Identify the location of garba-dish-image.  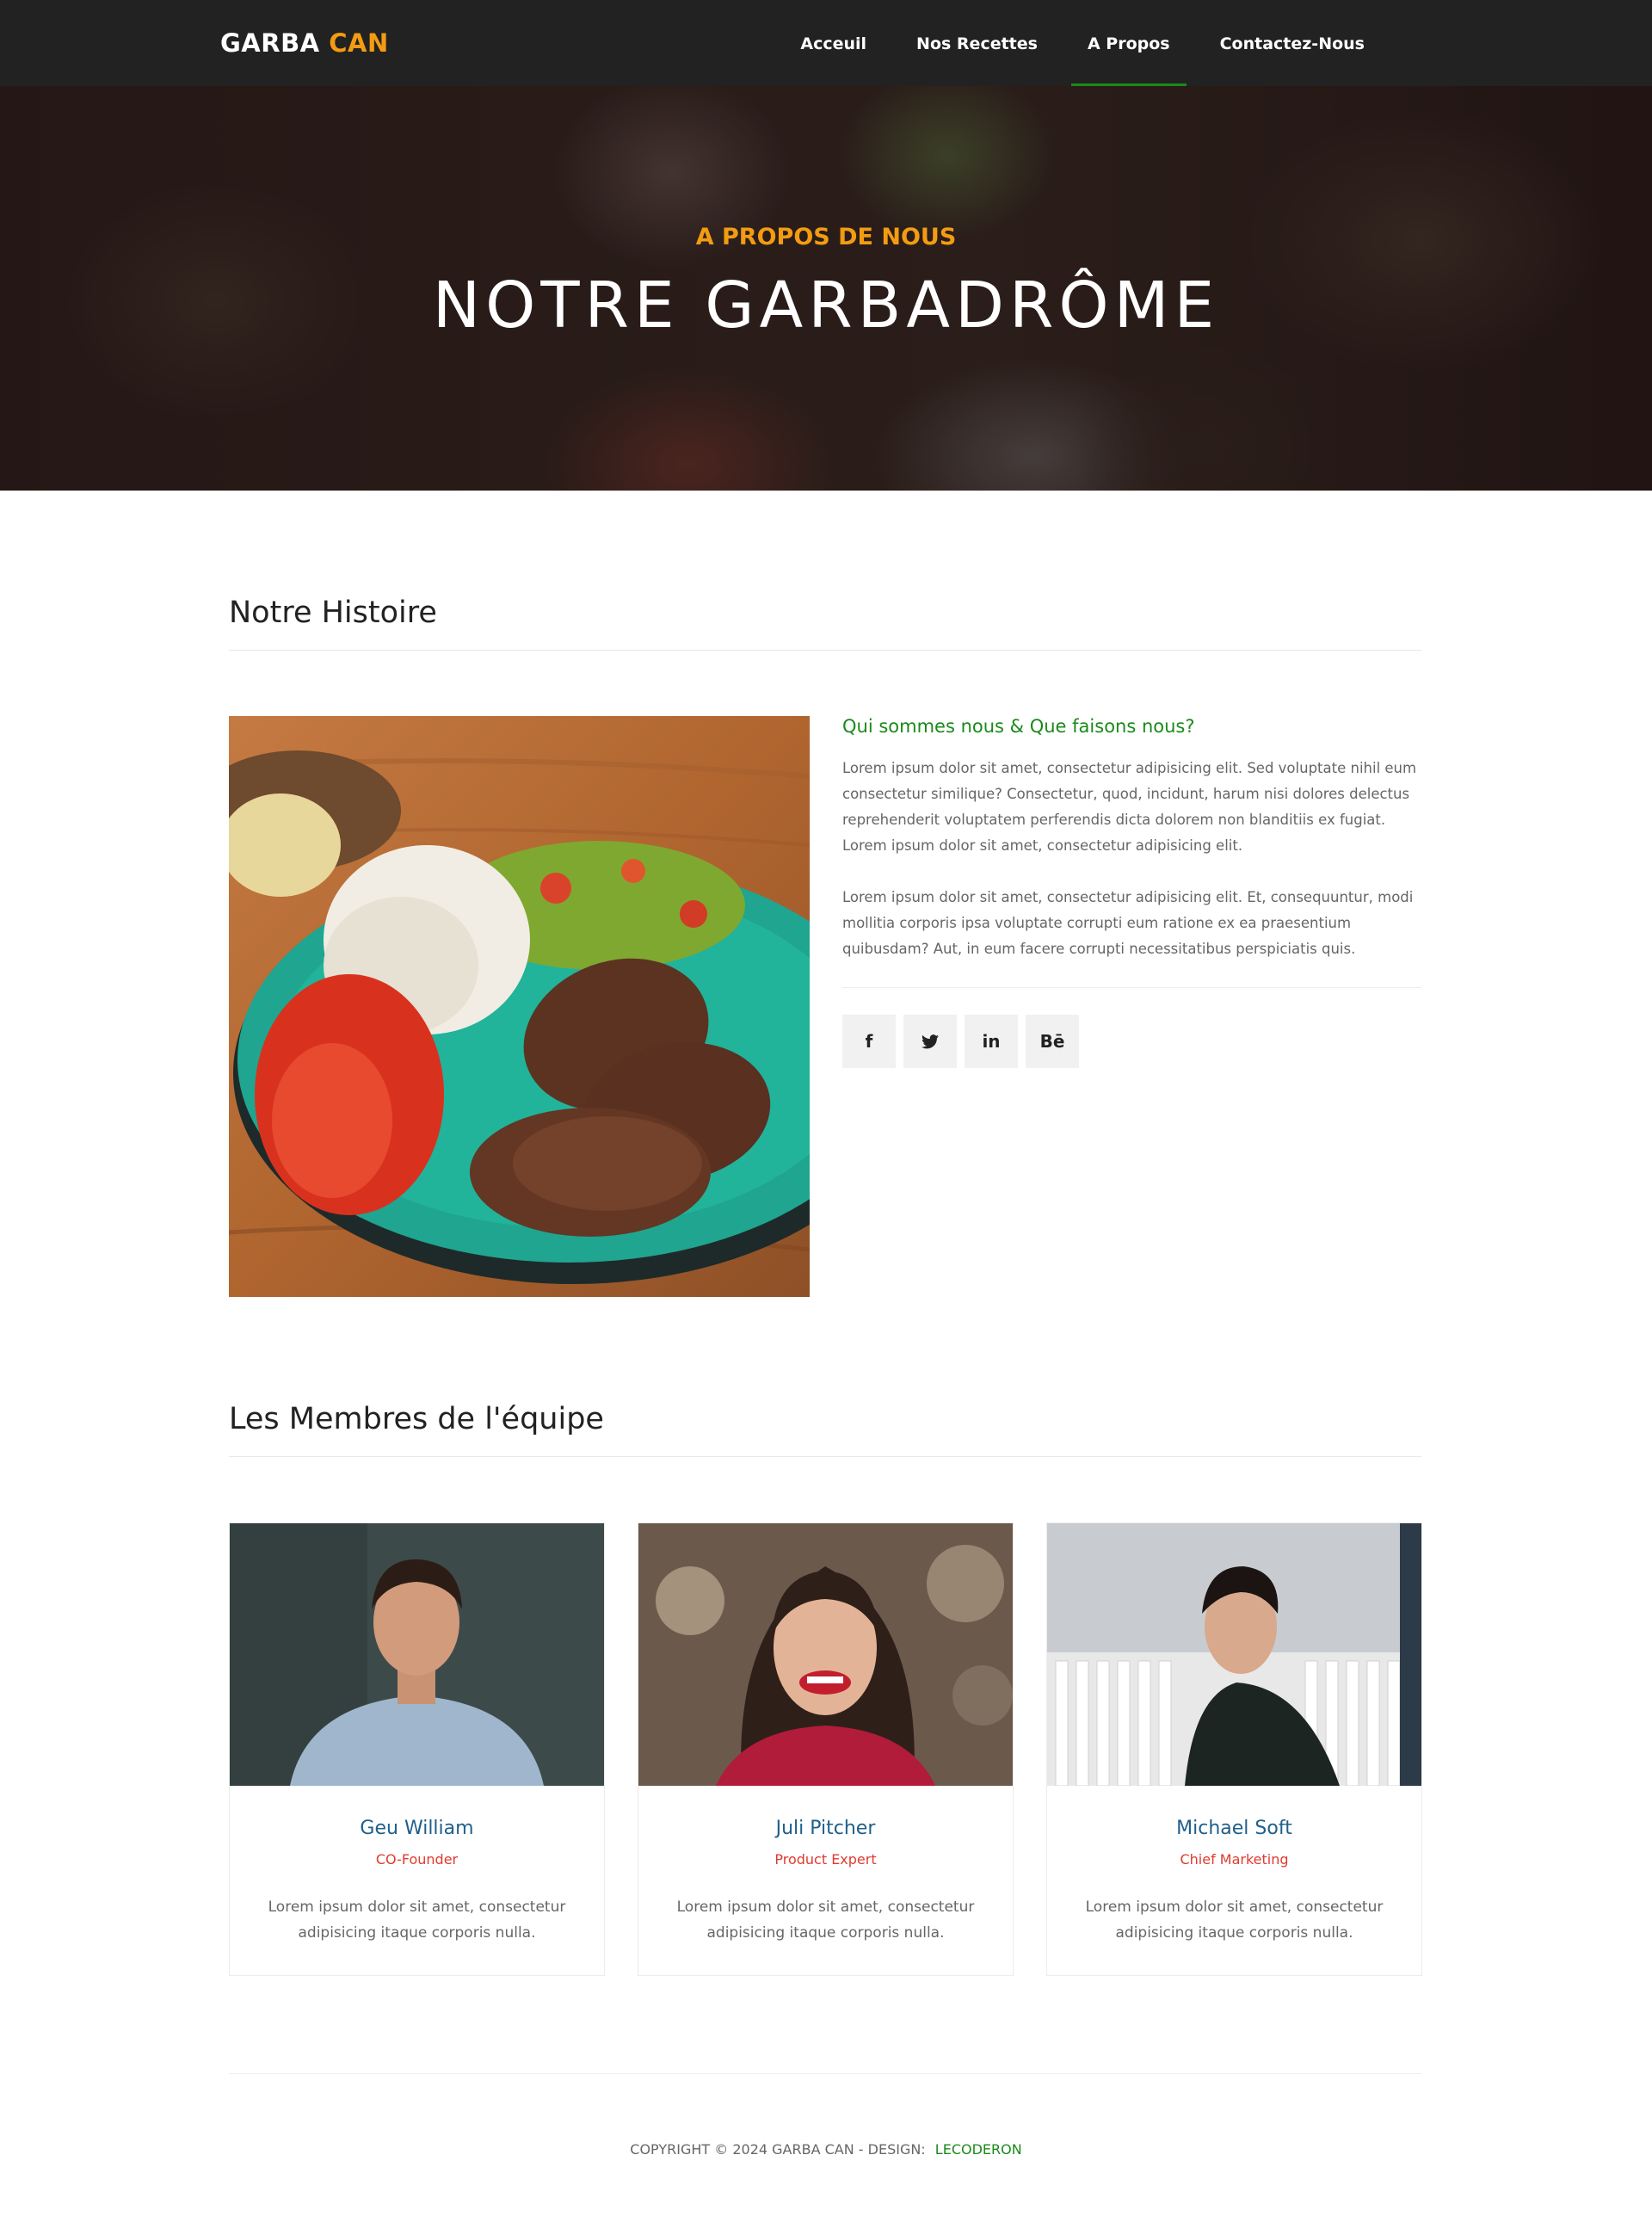
(519, 1006).